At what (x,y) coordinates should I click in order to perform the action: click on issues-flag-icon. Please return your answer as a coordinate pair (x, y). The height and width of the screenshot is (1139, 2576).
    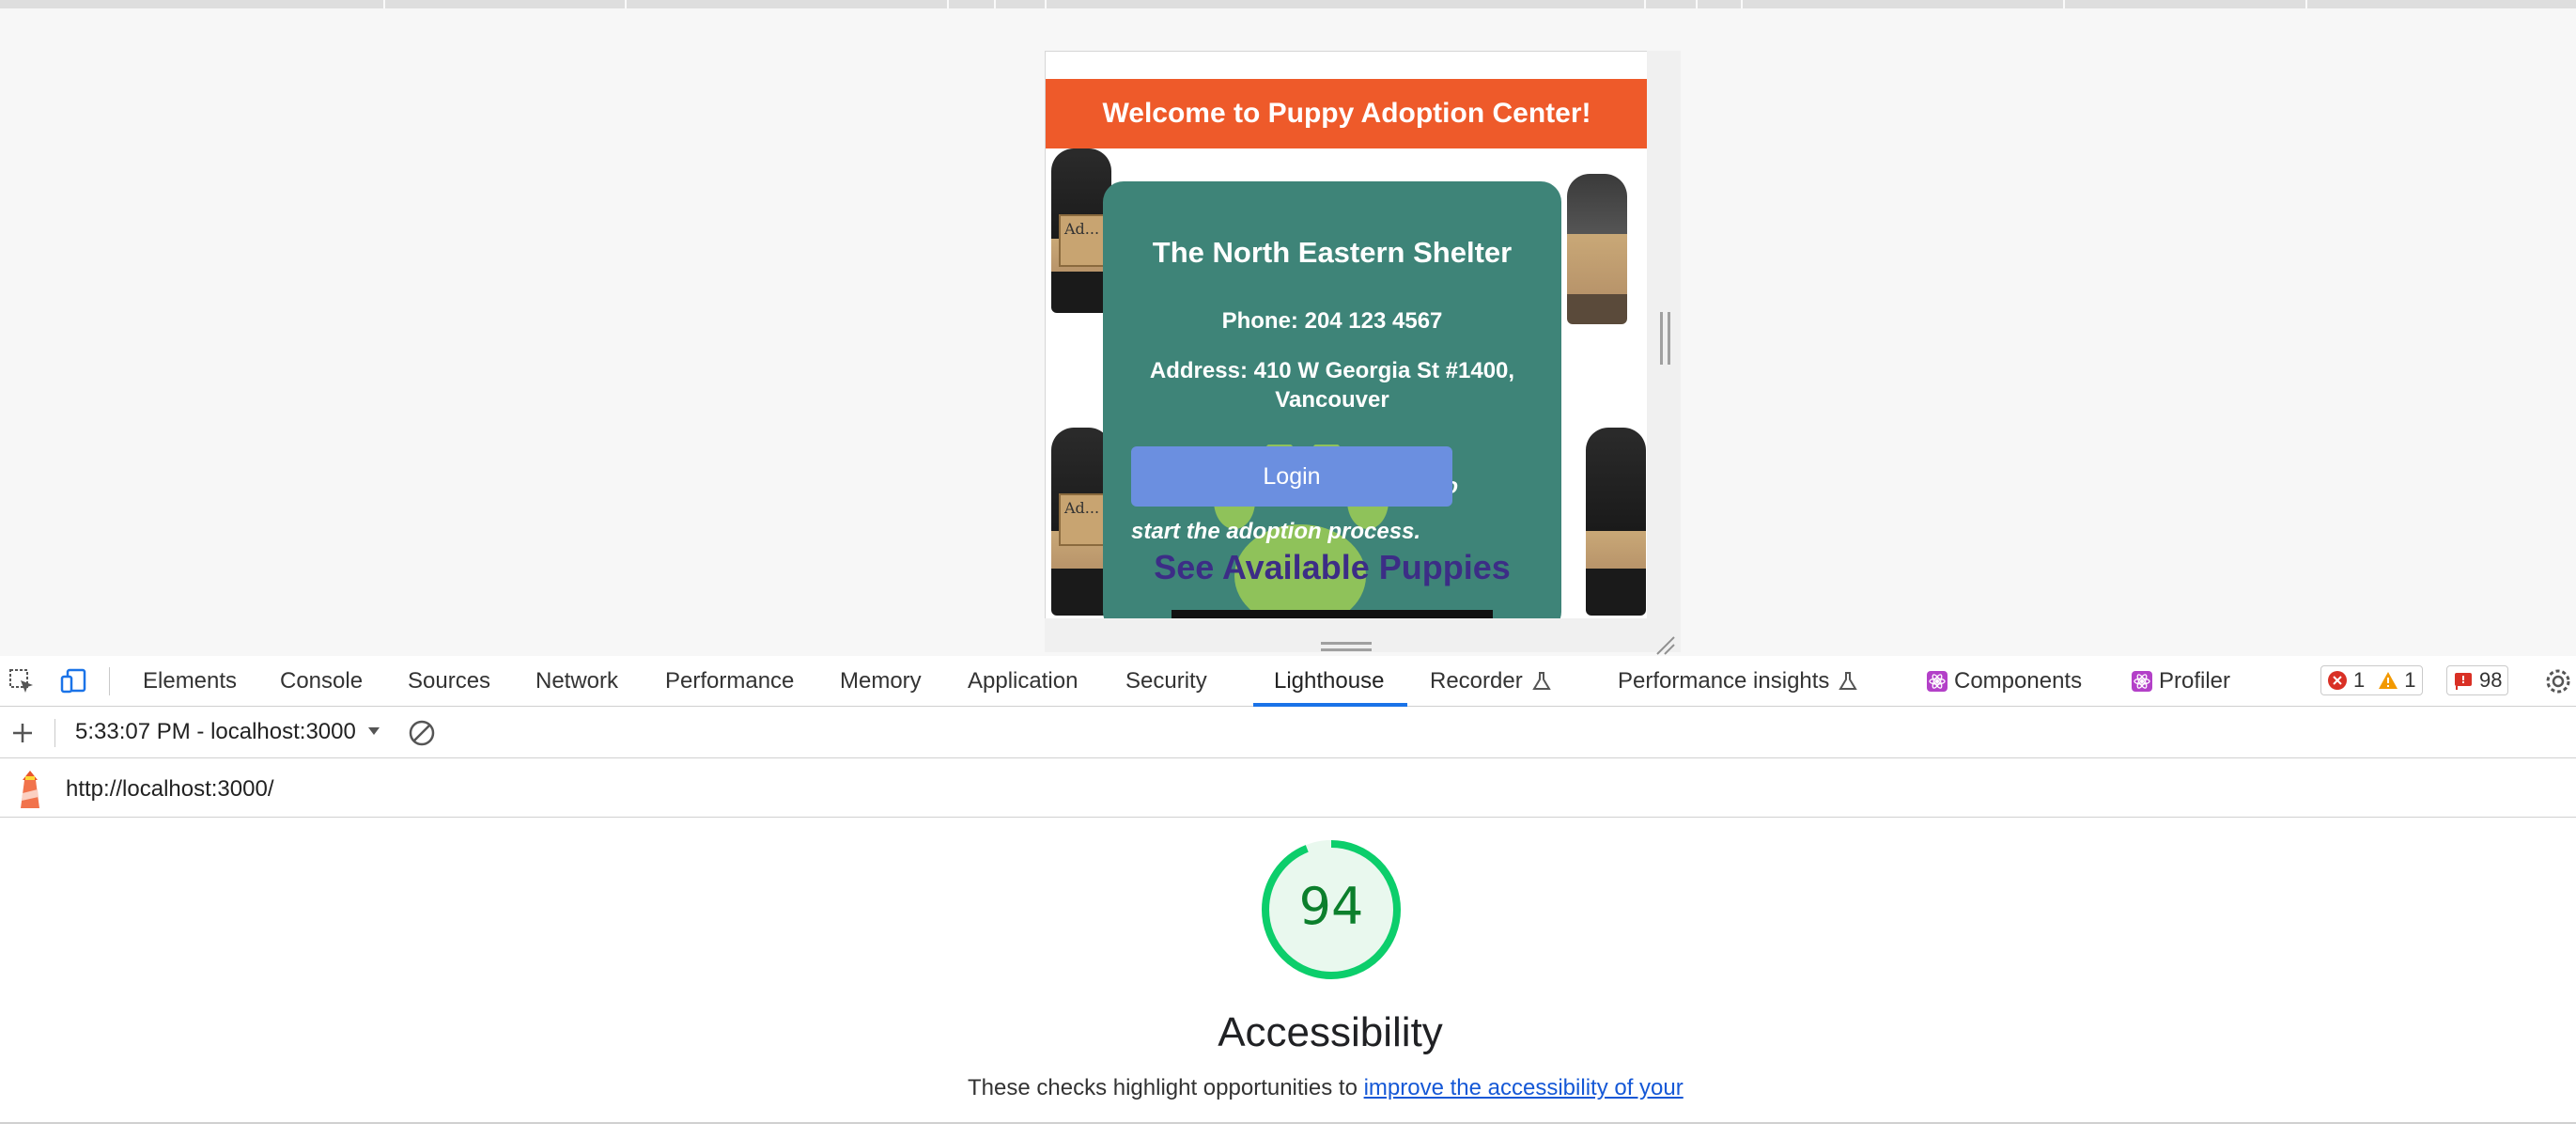
    Looking at the image, I should click on (2464, 682).